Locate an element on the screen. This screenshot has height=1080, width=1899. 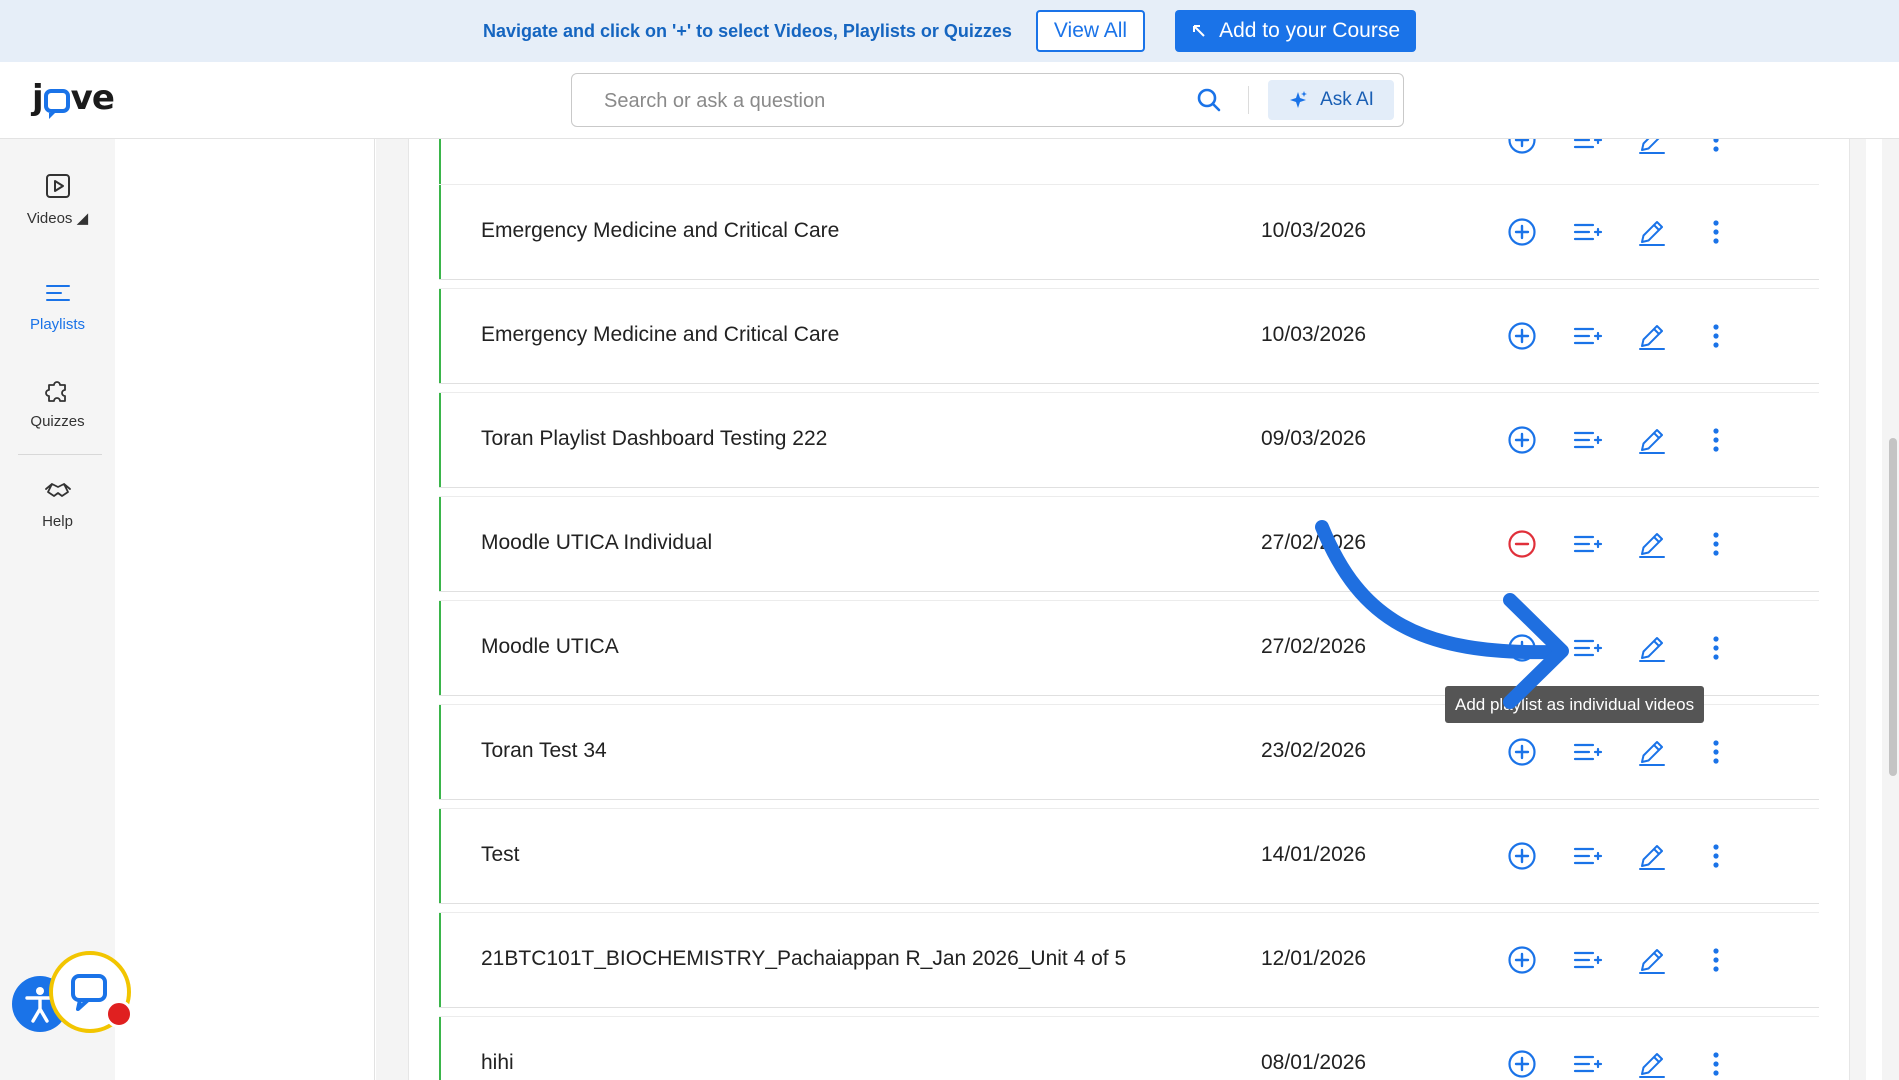
ask-ai-button: Ask AI is located at coordinates (1331, 100).